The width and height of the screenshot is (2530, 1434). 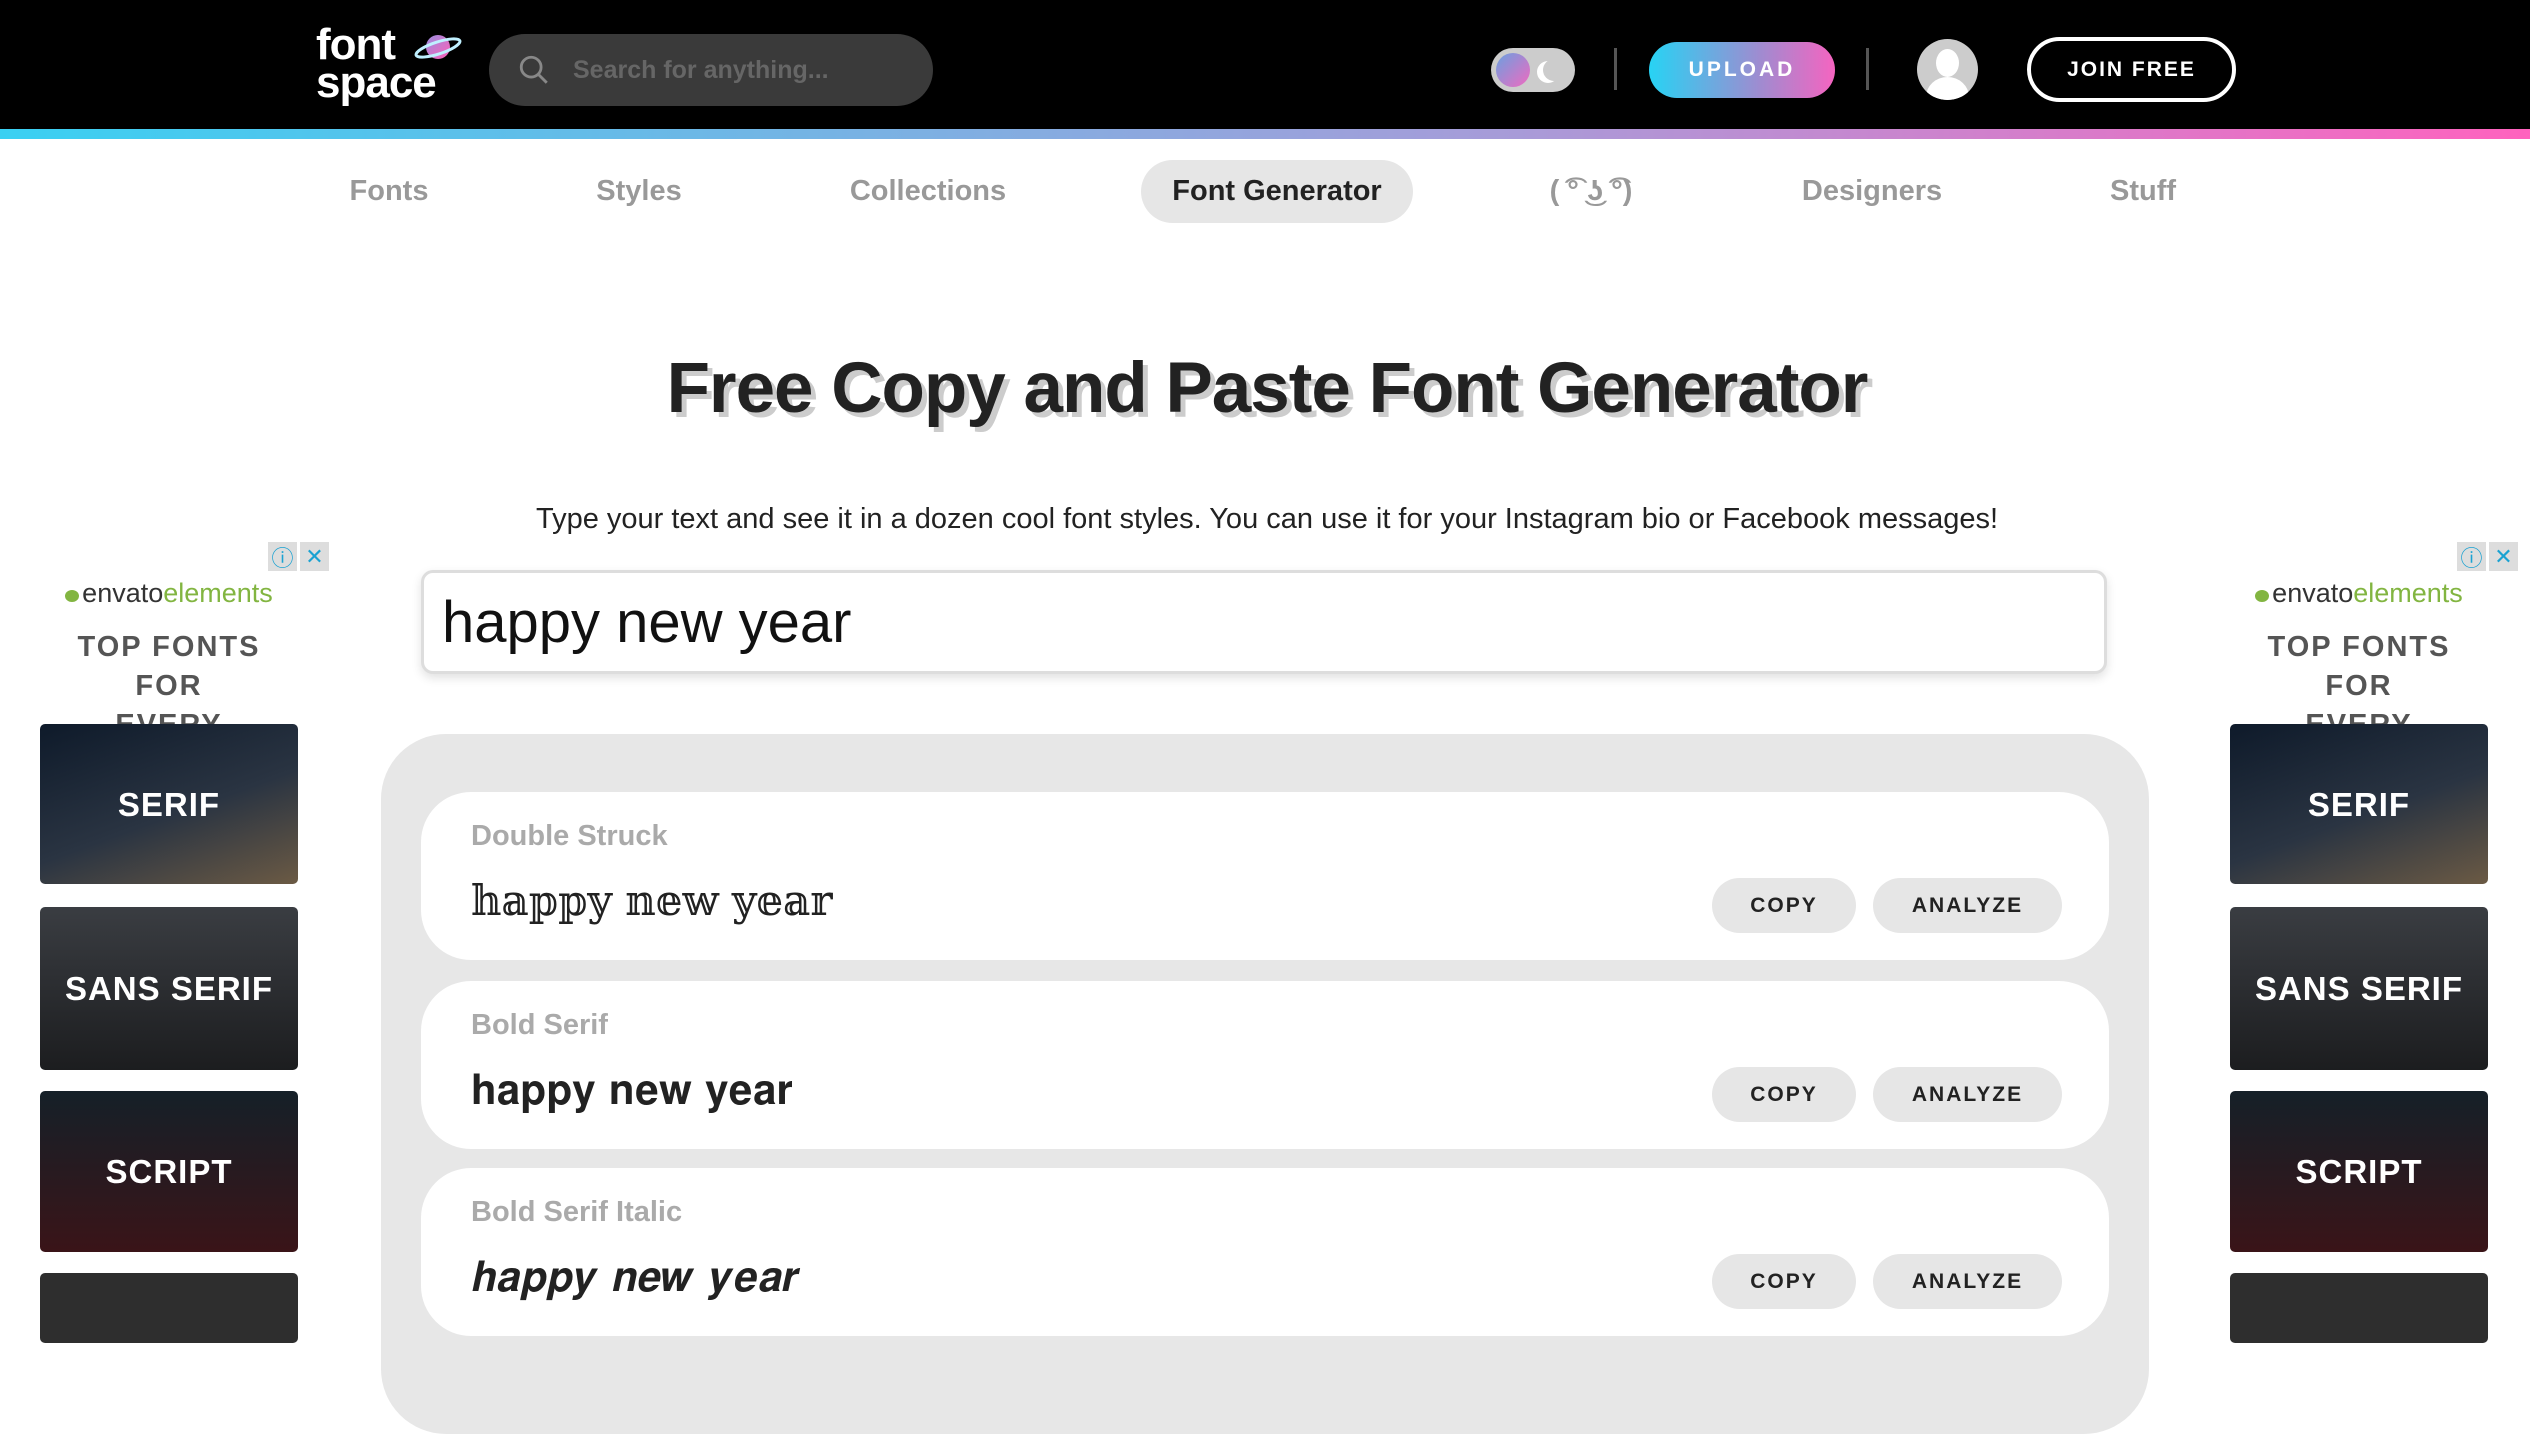 I want to click on style-sample: 𝐡𝐚𝐩𝐩𝐲 𝐧𝐞𝐰 𝐲𝐞𝐚𝐫, so click(x=632, y=1089).